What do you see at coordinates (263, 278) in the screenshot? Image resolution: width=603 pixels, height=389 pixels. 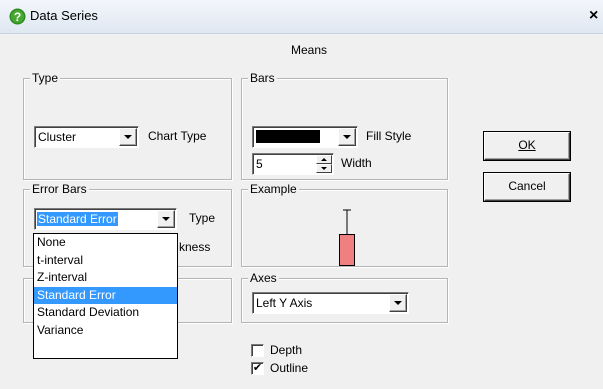 I see `axes-group-label: Axes` at bounding box center [263, 278].